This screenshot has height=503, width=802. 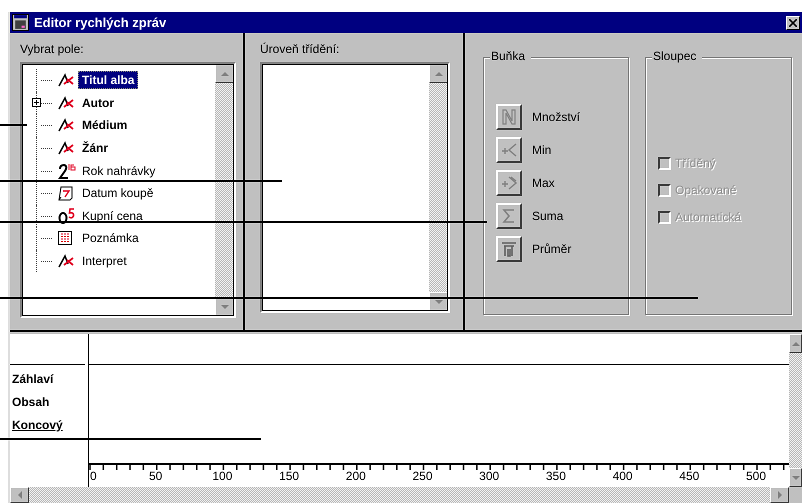 I want to click on close-button, so click(x=793, y=23).